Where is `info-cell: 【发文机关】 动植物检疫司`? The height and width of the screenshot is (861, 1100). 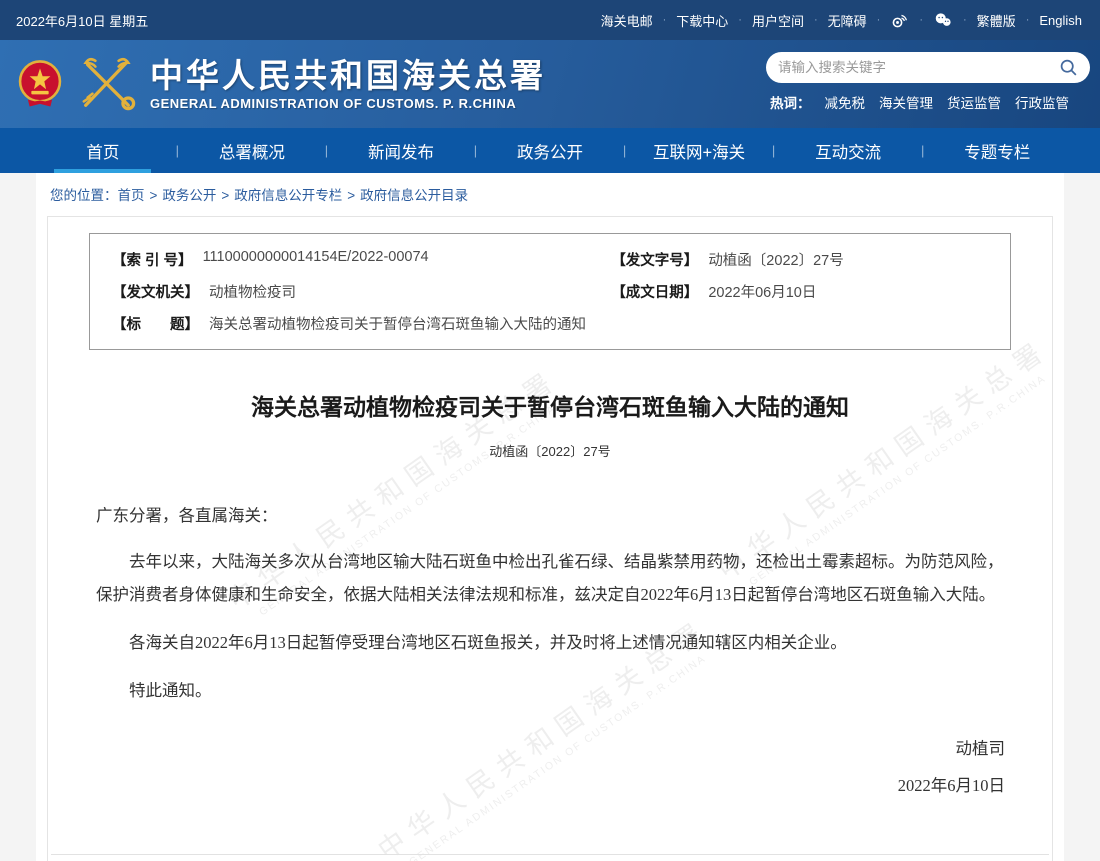 info-cell: 【发文机关】 动植物检疫司 is located at coordinates (361, 291).